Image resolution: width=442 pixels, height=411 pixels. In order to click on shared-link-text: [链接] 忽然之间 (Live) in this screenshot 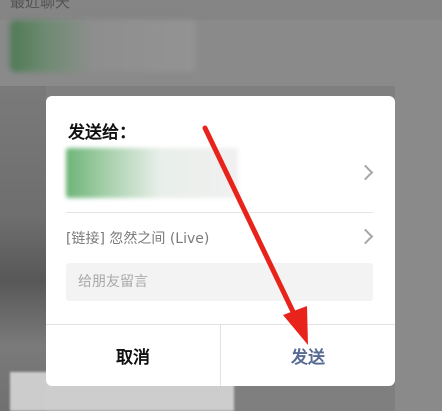, I will do `click(138, 239)`.